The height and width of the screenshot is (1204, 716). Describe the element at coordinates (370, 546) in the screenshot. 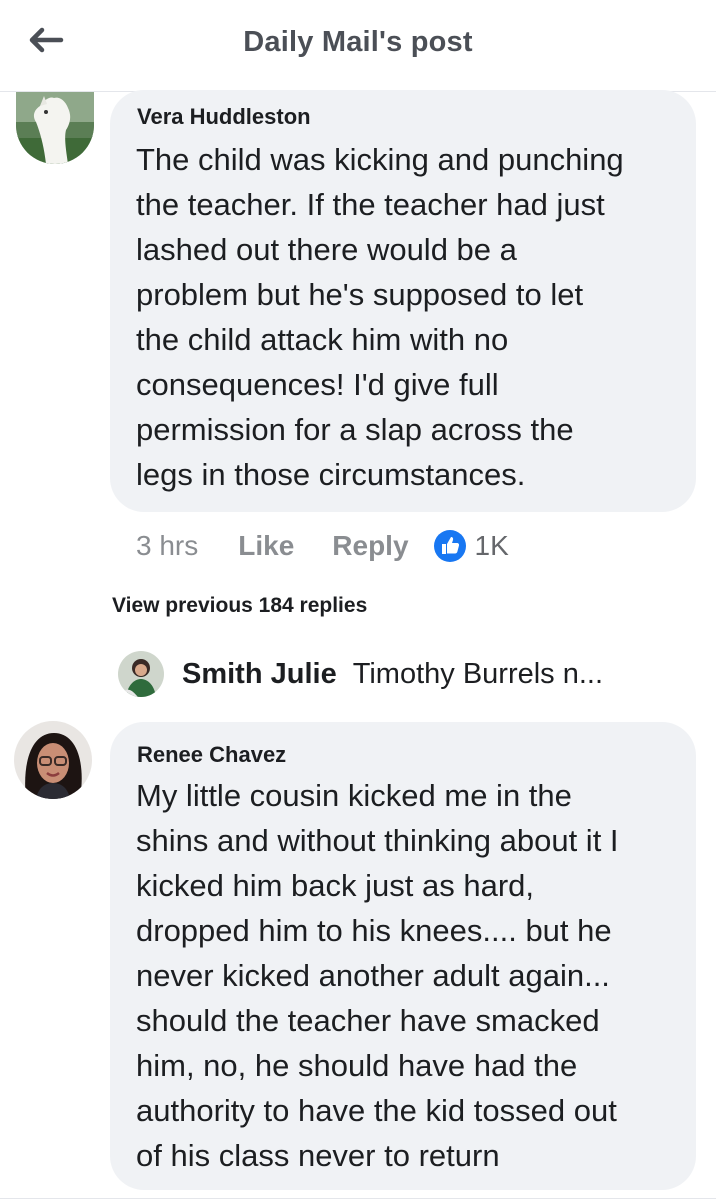

I see `reply-button: Reply` at that location.